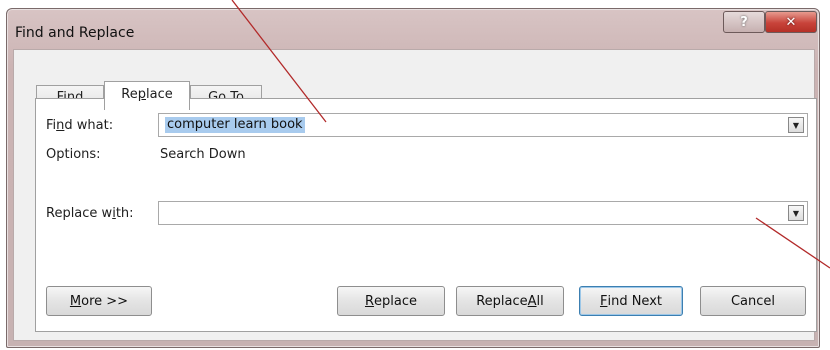  I want to click on options-label: Options:, so click(73, 154).